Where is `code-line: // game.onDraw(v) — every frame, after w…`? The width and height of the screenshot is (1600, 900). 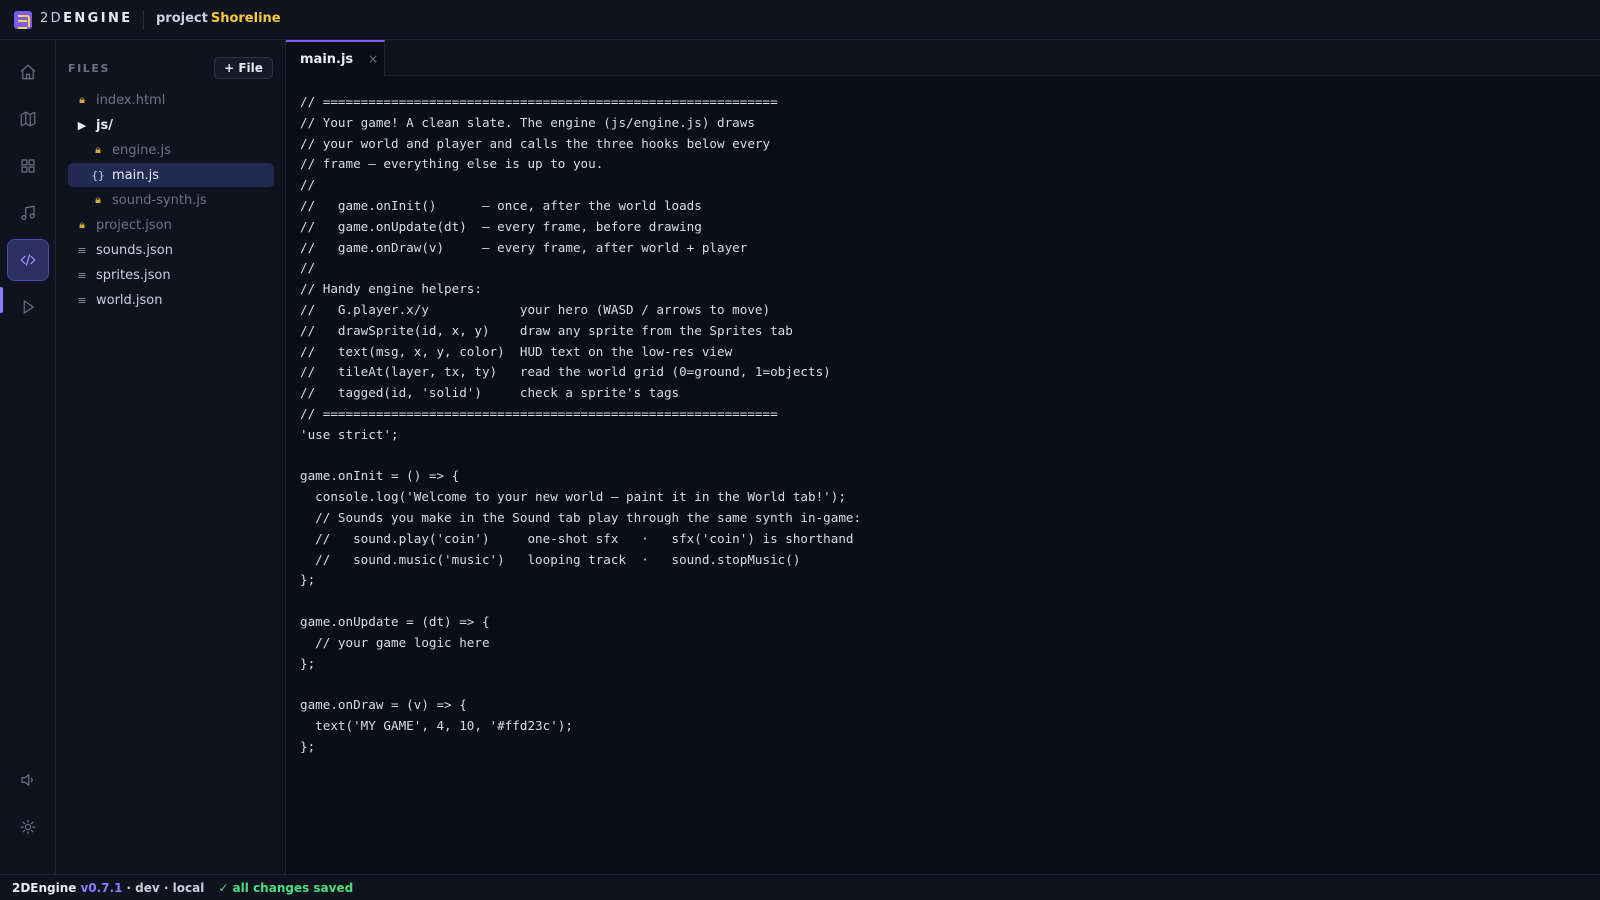
code-line: // game.onDraw(v) — every frame, after w… is located at coordinates (524, 247).